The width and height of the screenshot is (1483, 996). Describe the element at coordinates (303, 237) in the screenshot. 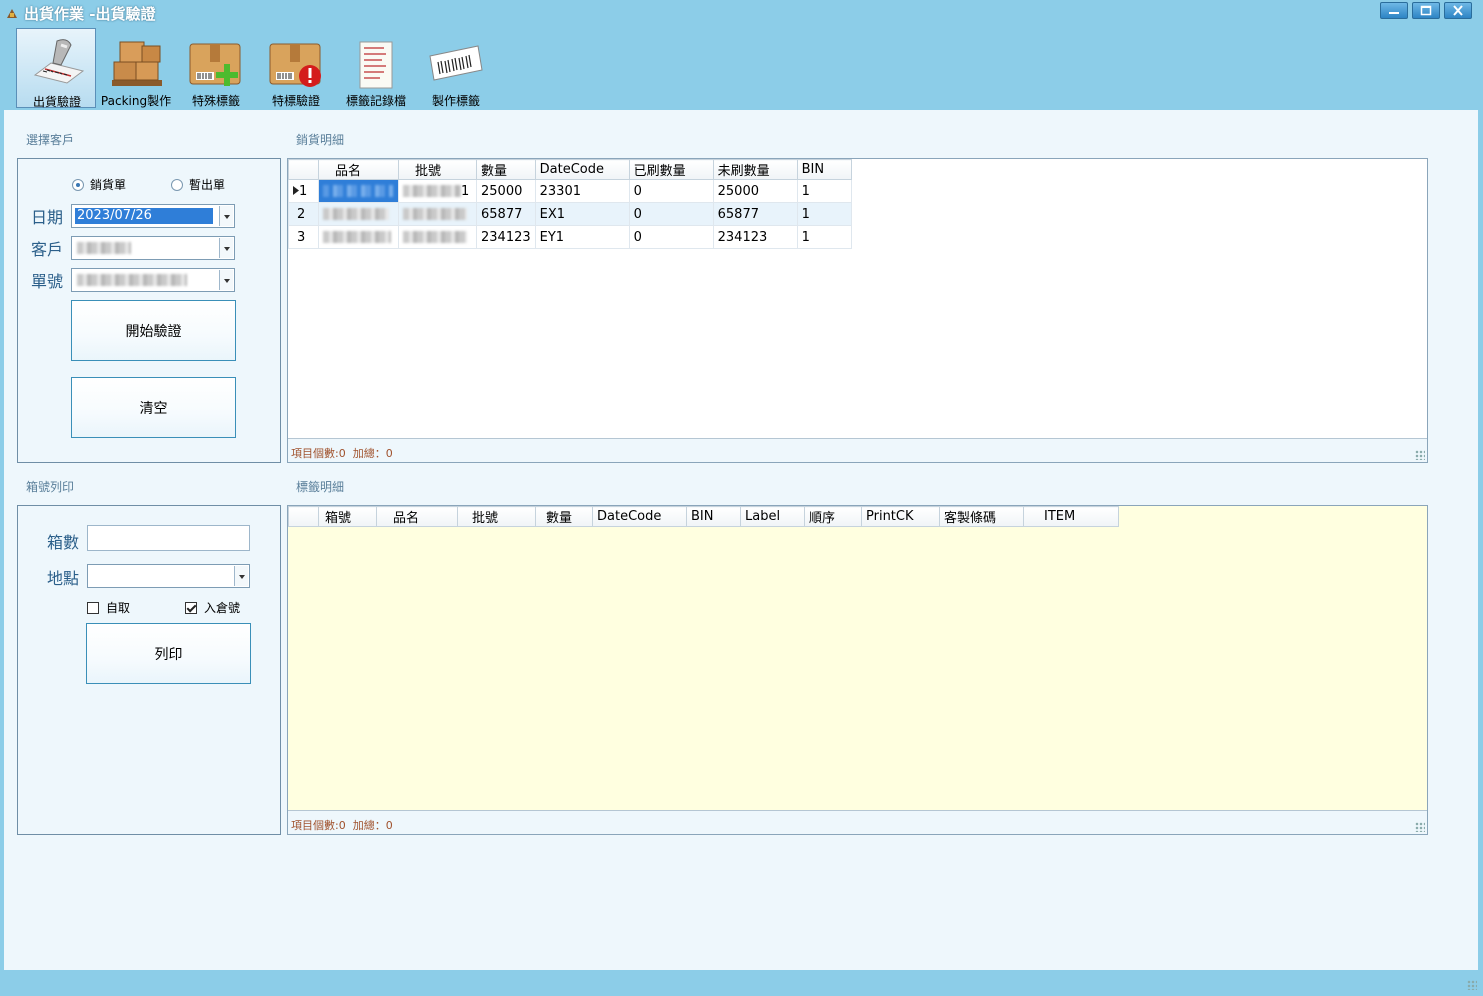

I see `row-header: 3` at that location.